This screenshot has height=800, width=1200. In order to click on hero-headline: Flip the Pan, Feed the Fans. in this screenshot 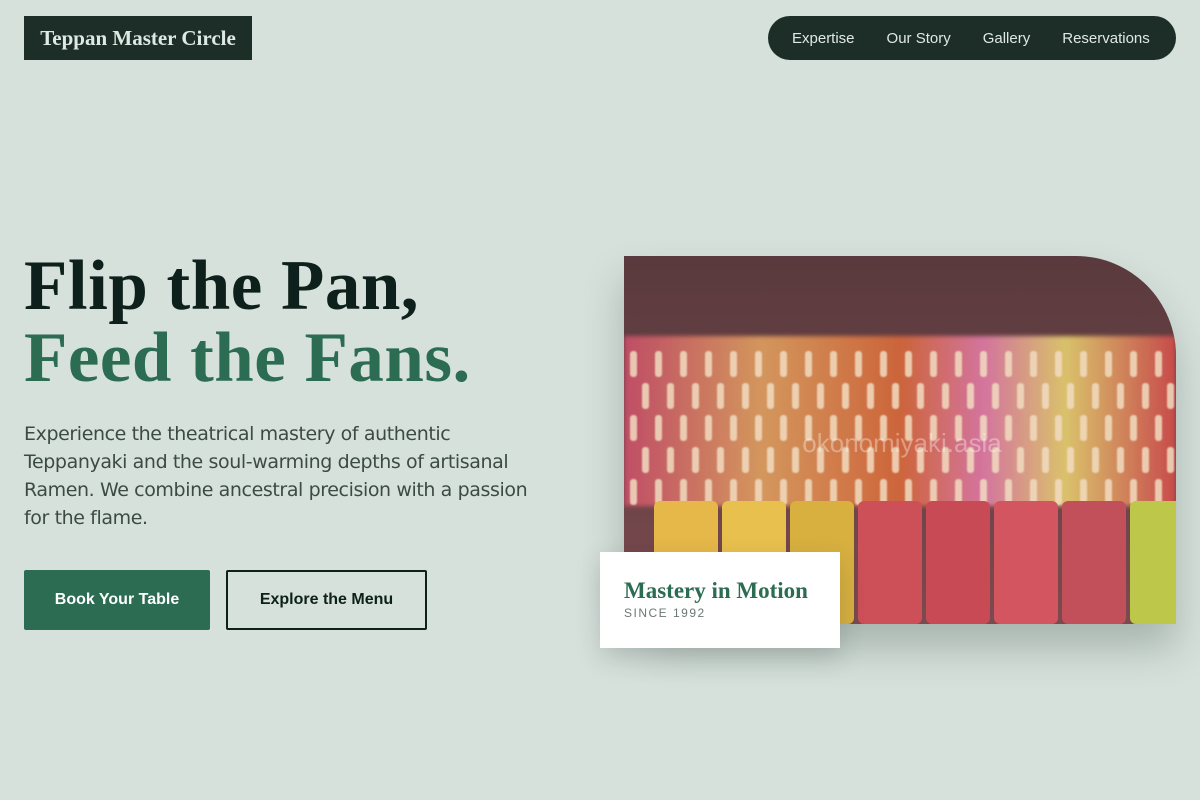, I will do `click(247, 322)`.